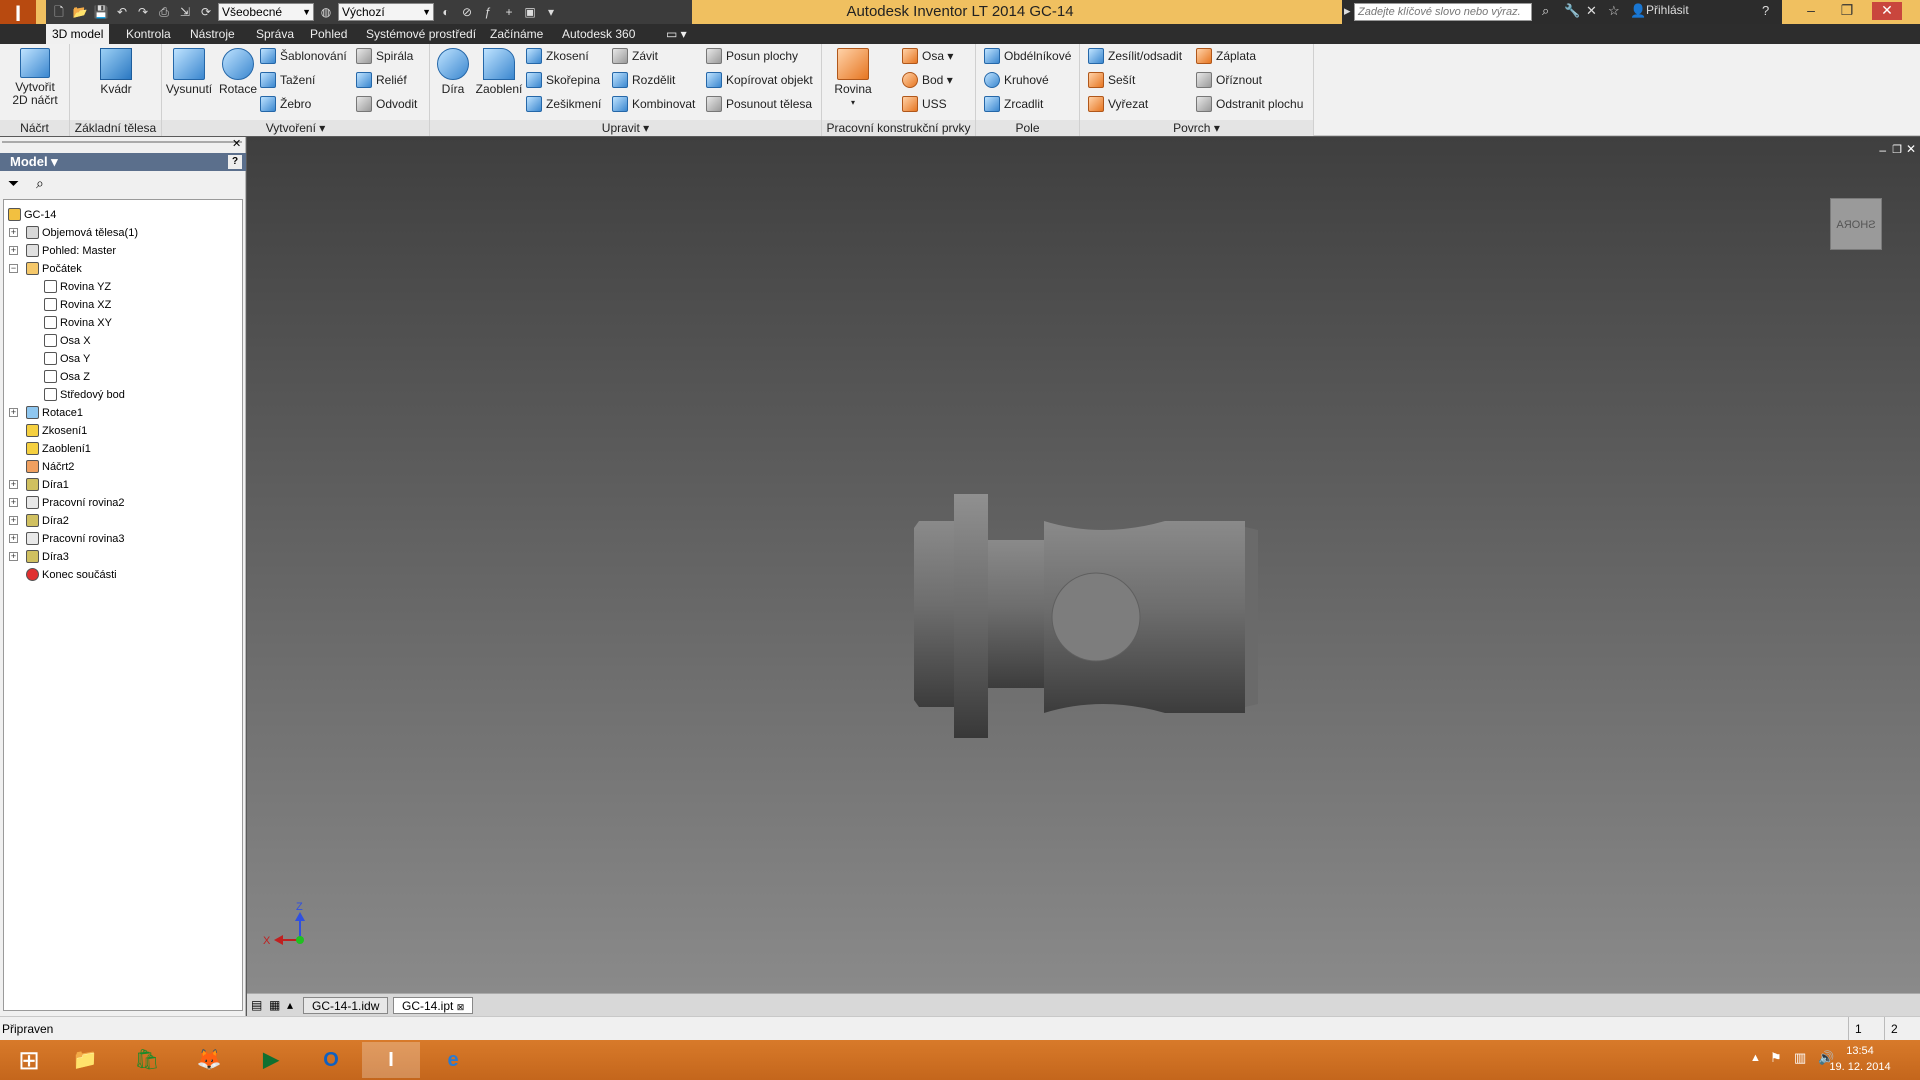 This screenshot has height=1080, width=1920. What do you see at coordinates (488, 12) in the screenshot?
I see `function-icon: ƒ` at bounding box center [488, 12].